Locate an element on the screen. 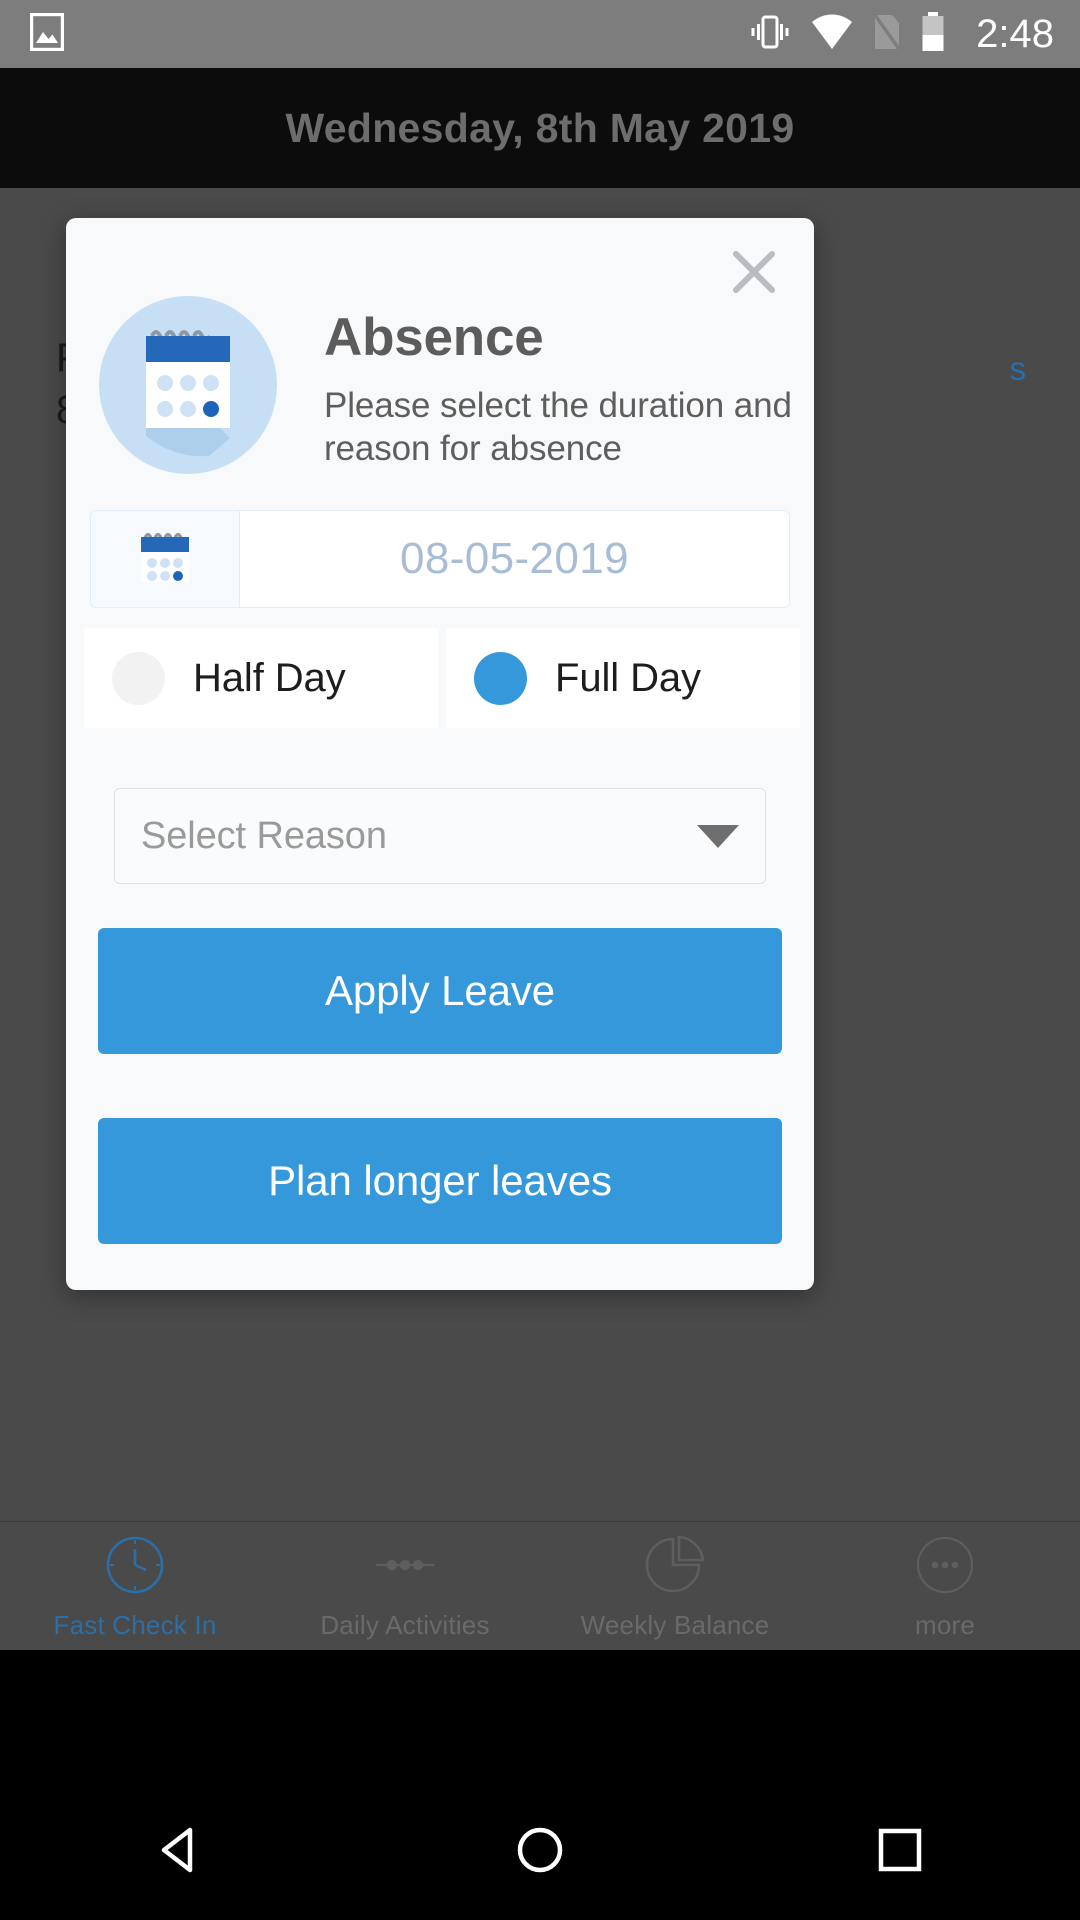 Image resolution: width=1080 pixels, height=1920 pixels. apply-leave-button: Apply Leave is located at coordinates (440, 991).